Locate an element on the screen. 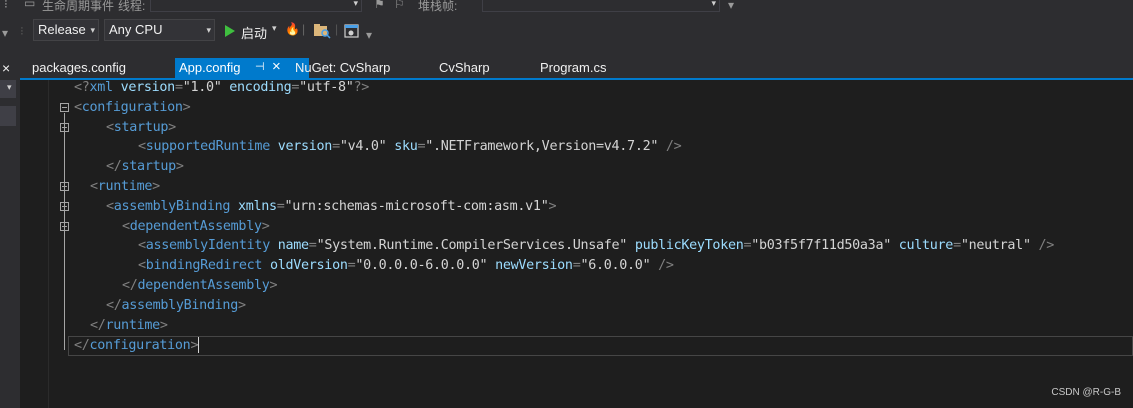  current-line-highlight is located at coordinates (600, 346).